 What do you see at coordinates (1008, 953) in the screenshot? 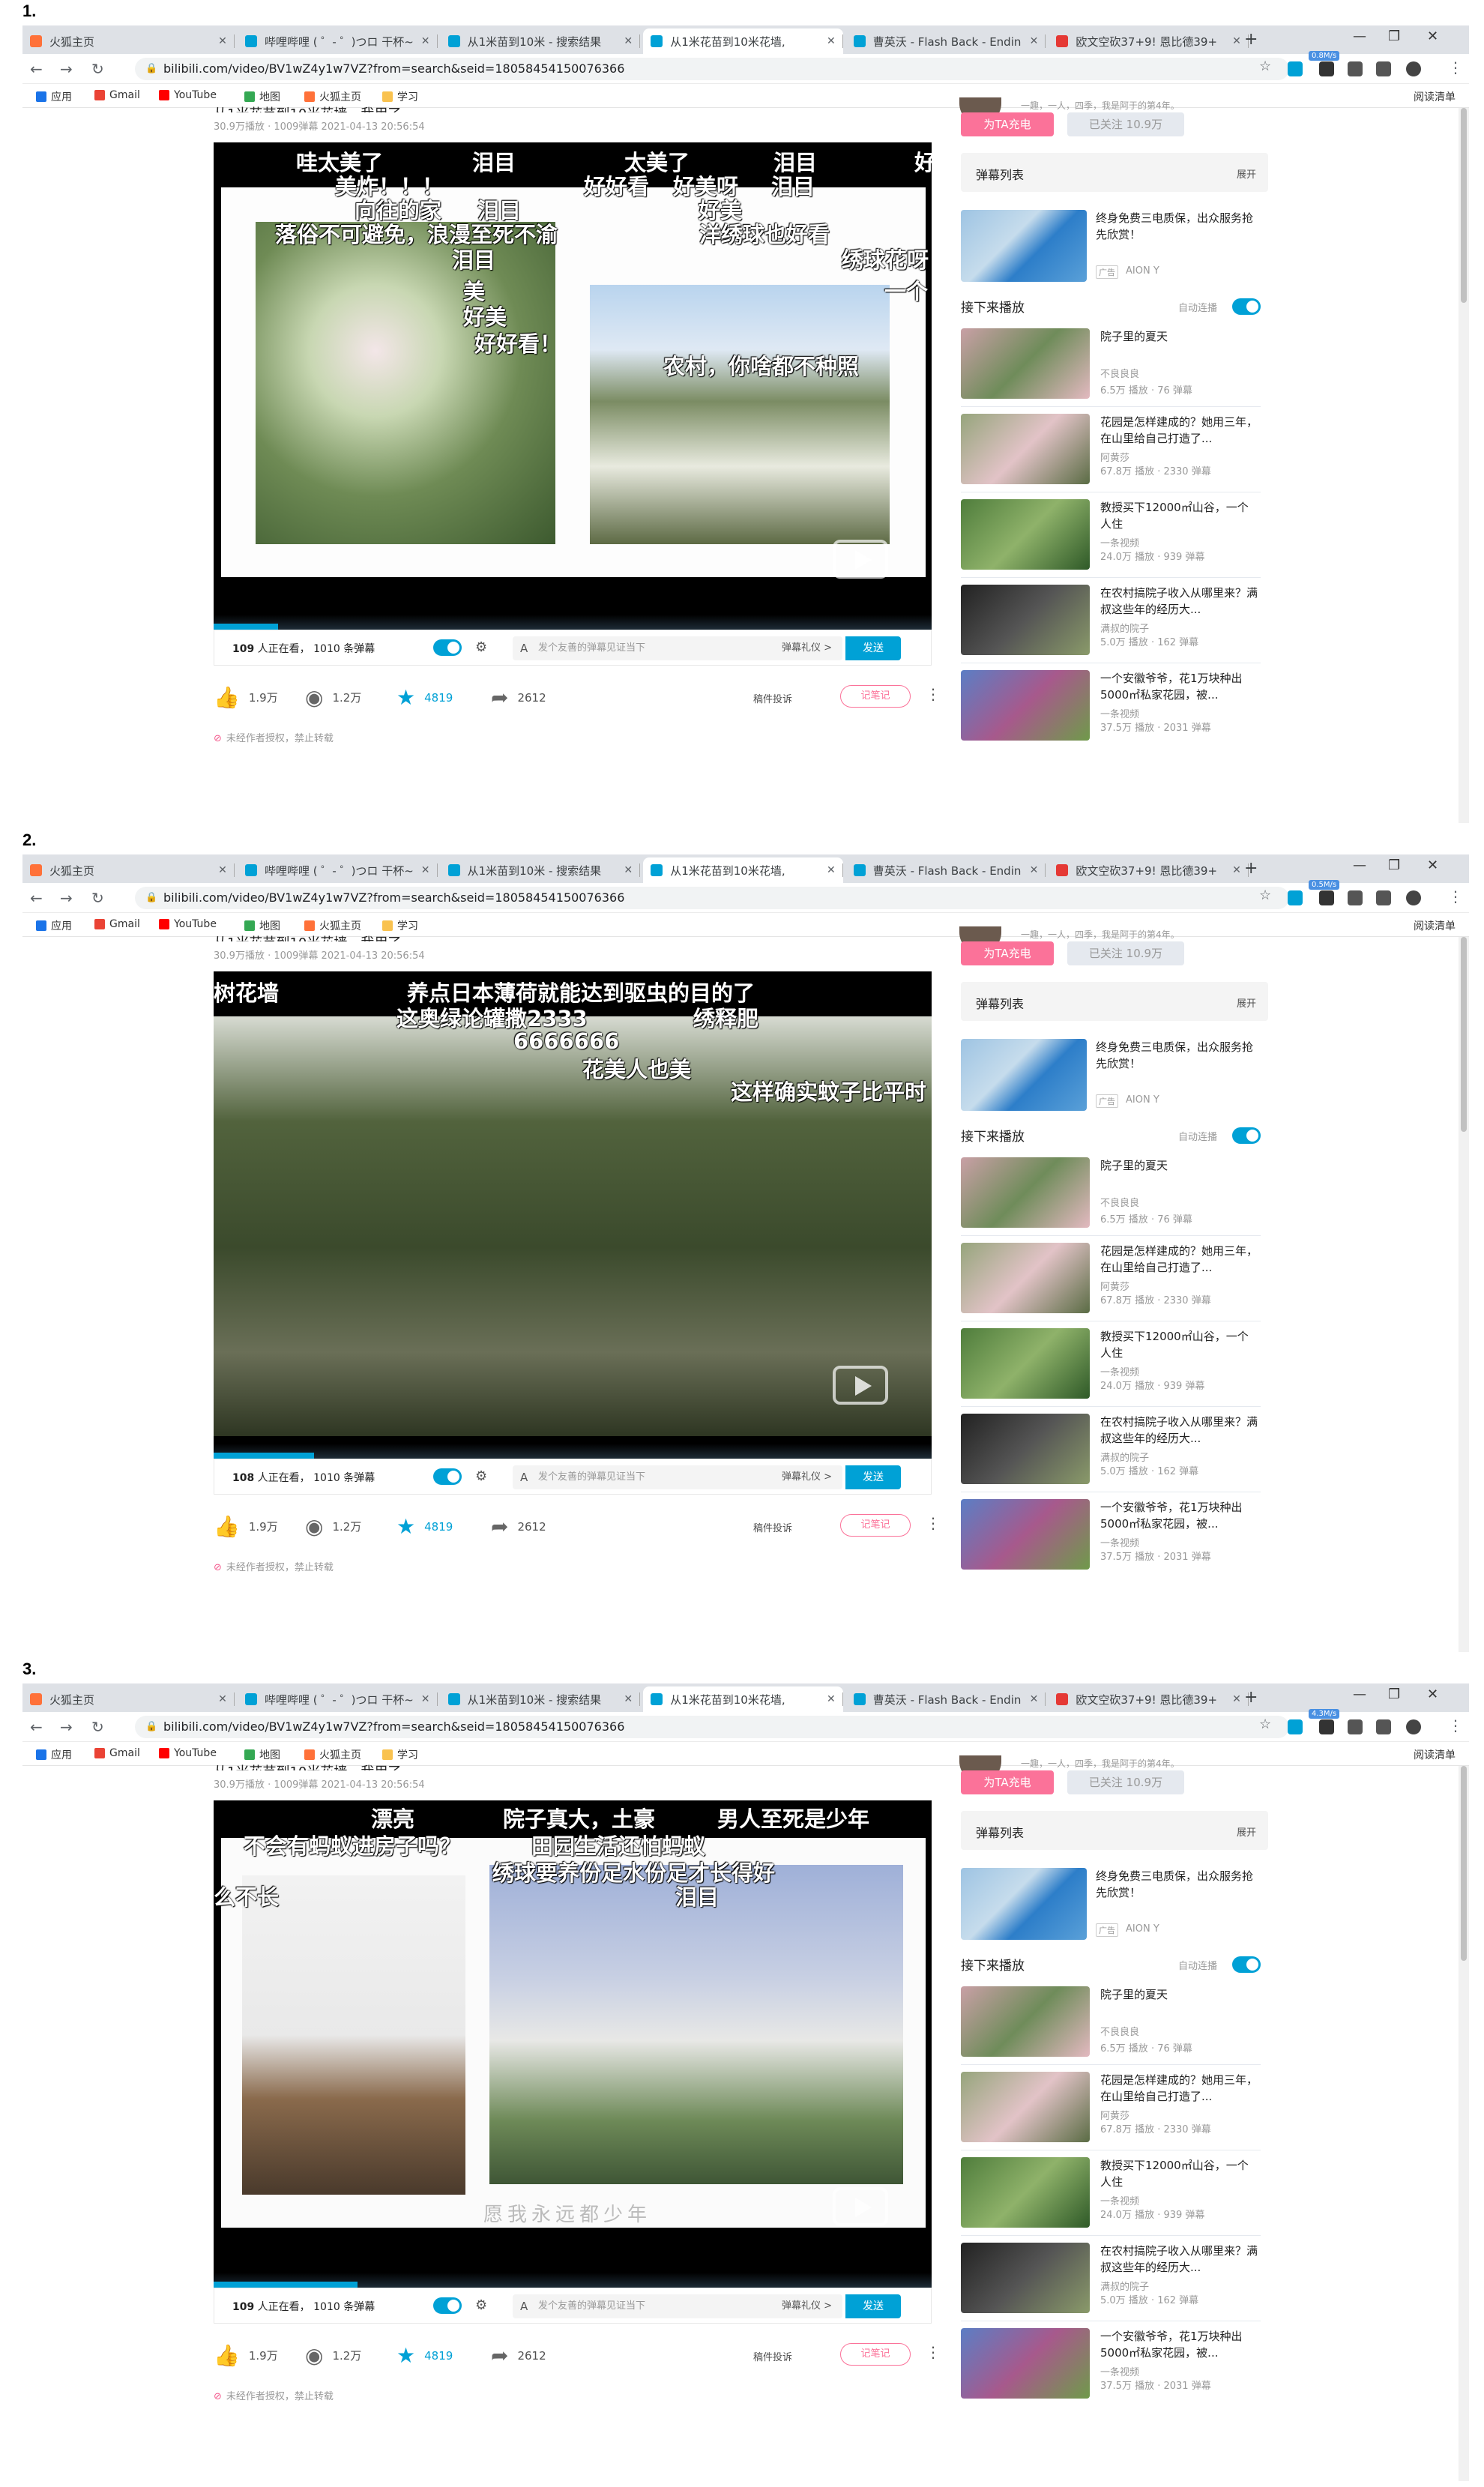
I see `charge-button: 为TA充电` at bounding box center [1008, 953].